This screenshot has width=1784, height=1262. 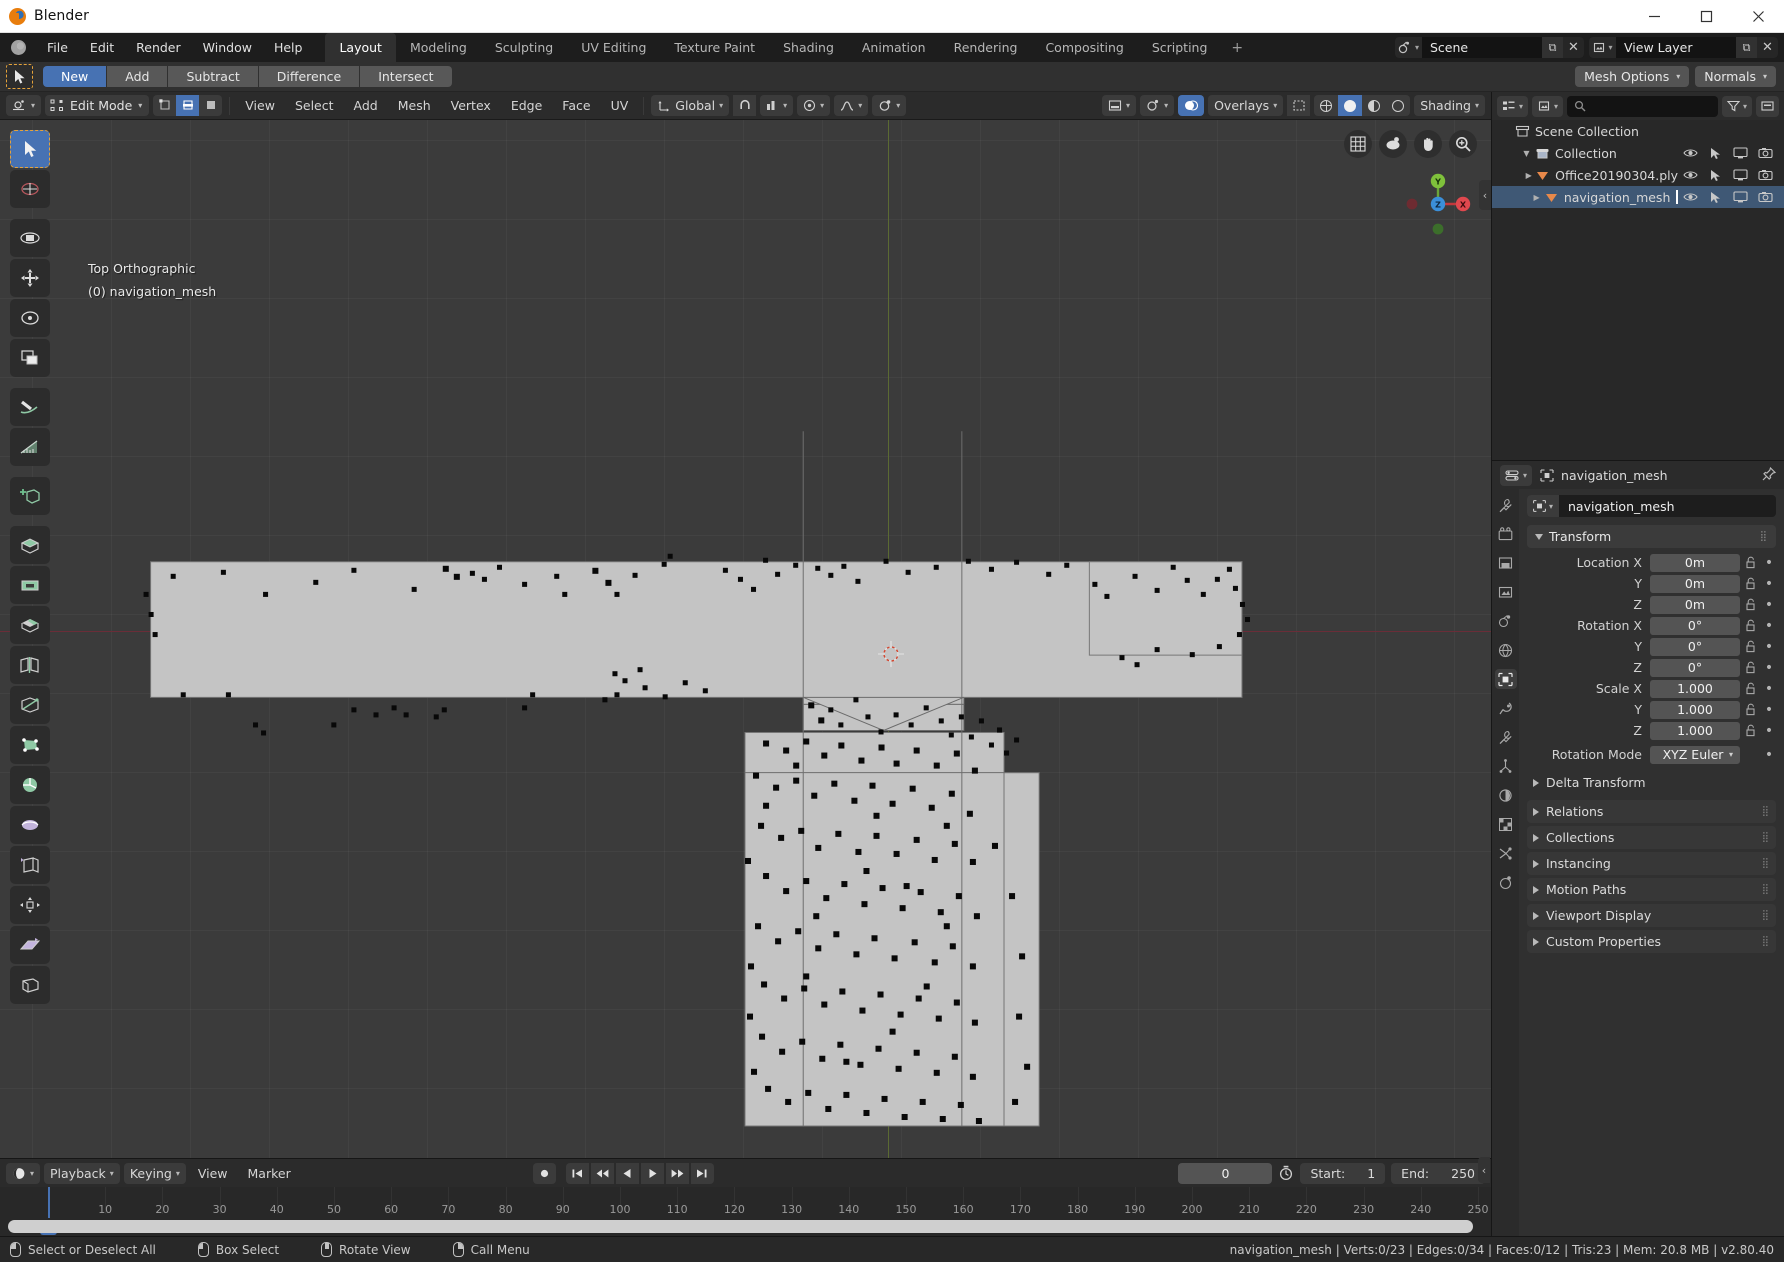 I want to click on boolean-add-button: Add, so click(x=138, y=76).